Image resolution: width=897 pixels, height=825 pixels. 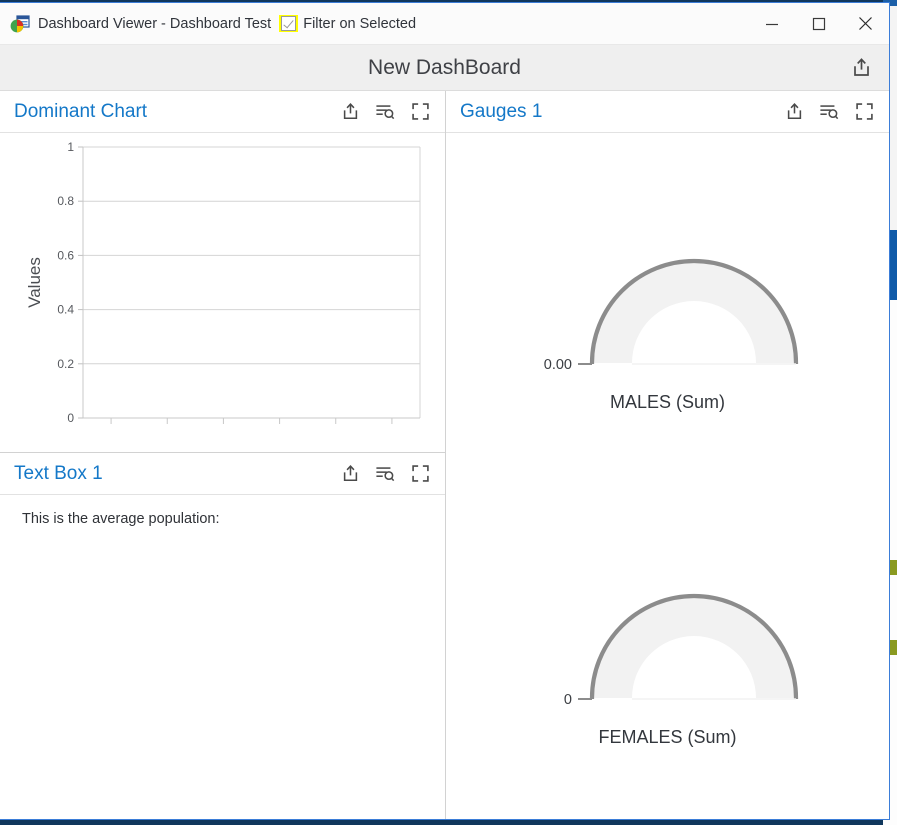 I want to click on dashboard-title: New DashBoard, so click(x=444, y=67).